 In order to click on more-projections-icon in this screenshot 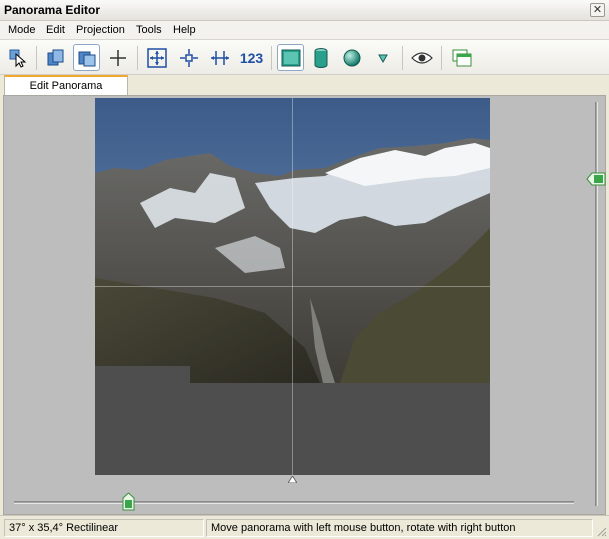, I will do `click(382, 58)`.